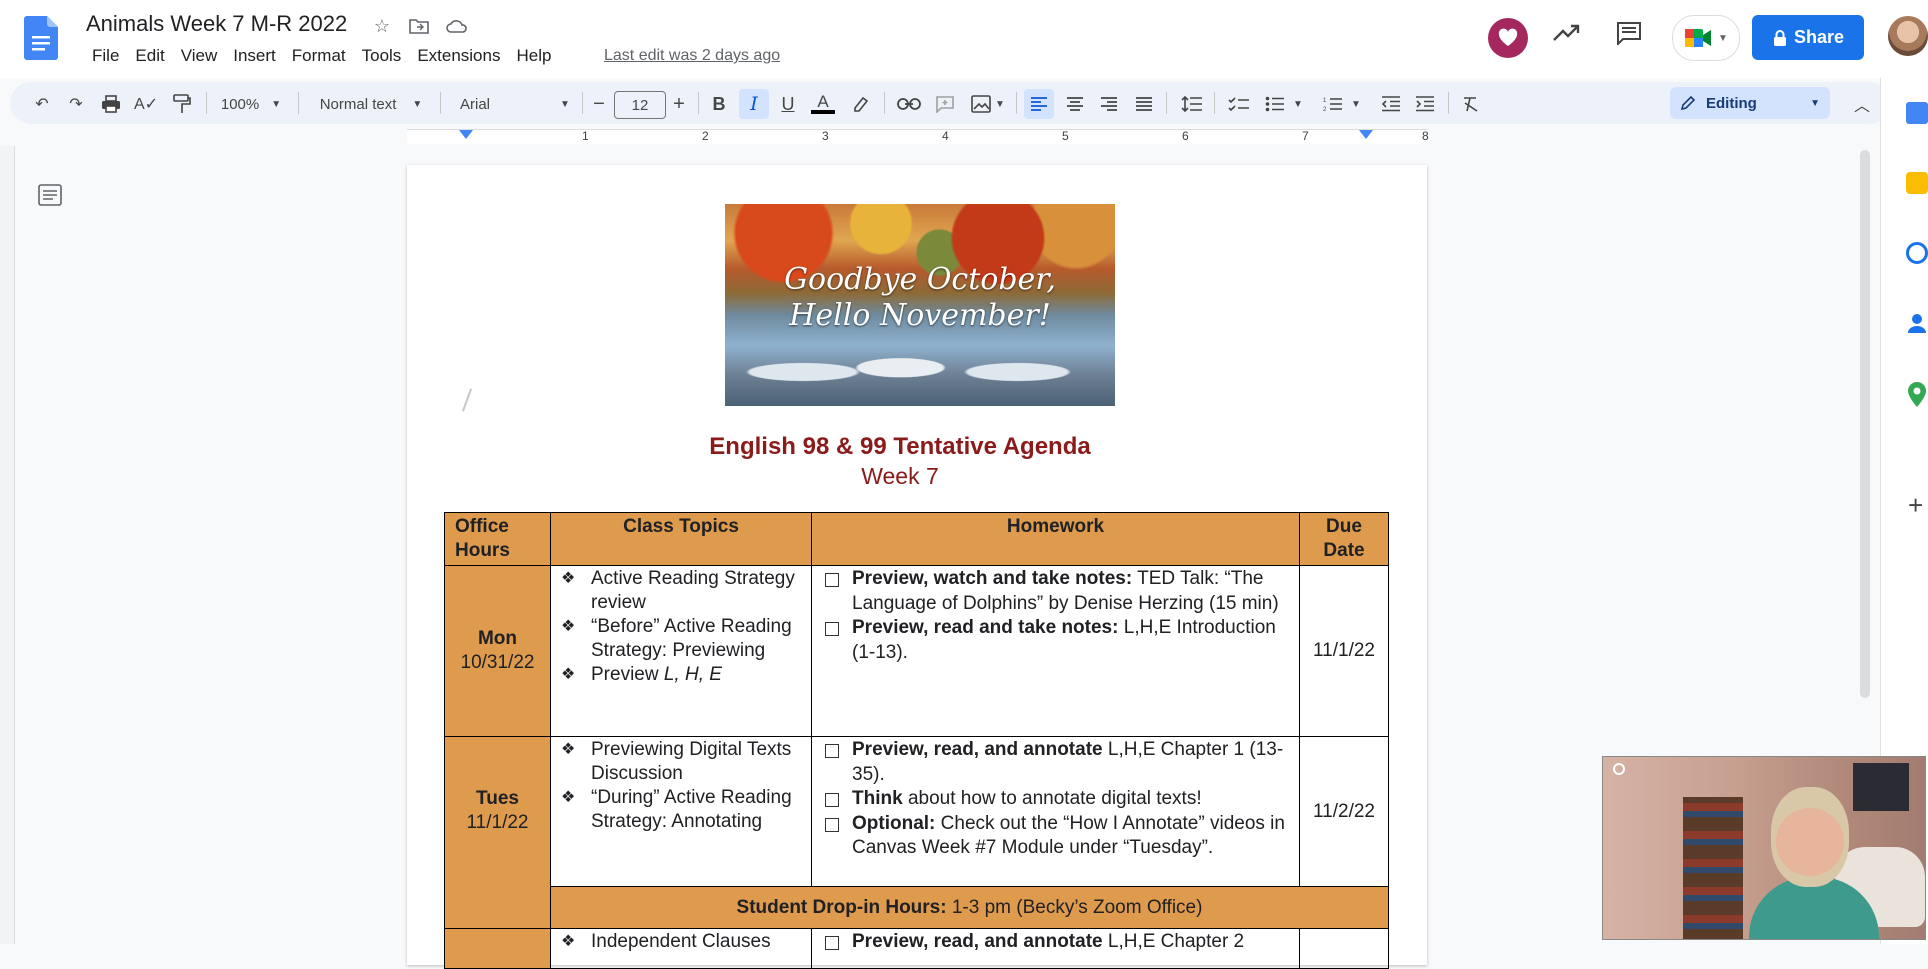 The image size is (1928, 969). What do you see at coordinates (533, 56) in the screenshot?
I see `menu-help: Help` at bounding box center [533, 56].